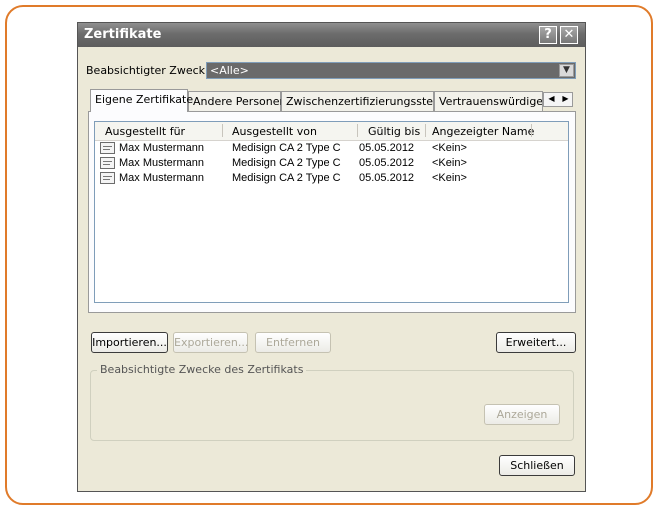  I want to click on column-friendly-name: Angezeigter Name, so click(483, 131).